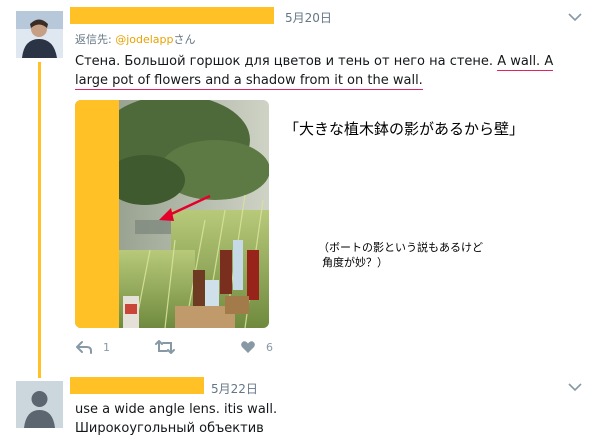 This screenshot has width=600, height=446. What do you see at coordinates (165, 347) in the screenshot?
I see `retweet-icon` at bounding box center [165, 347].